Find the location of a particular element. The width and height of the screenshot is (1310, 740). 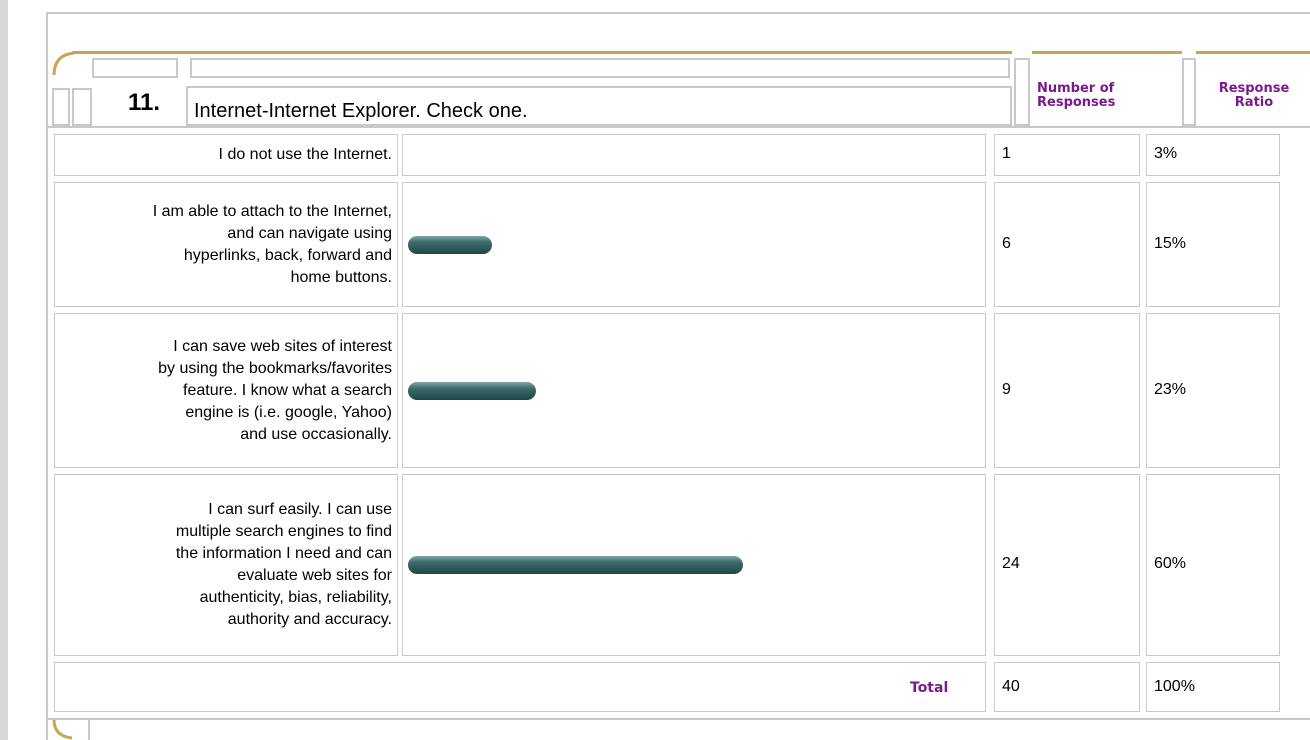

row-count: 9 is located at coordinates (1006, 389).